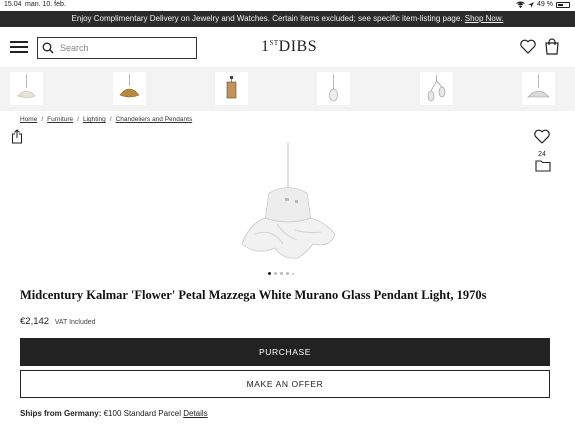  Describe the element at coordinates (13, 4) in the screenshot. I see `status-time: 15.04` at that location.